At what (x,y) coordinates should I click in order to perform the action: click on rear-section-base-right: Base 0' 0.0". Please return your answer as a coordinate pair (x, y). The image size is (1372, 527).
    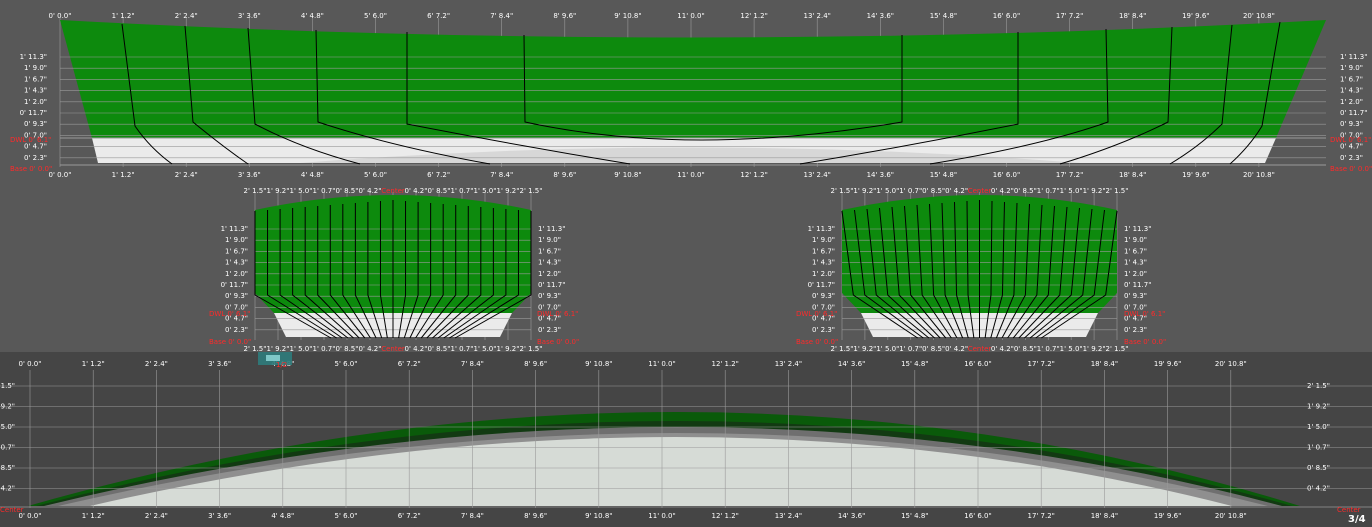
    Looking at the image, I should click on (1145, 342).